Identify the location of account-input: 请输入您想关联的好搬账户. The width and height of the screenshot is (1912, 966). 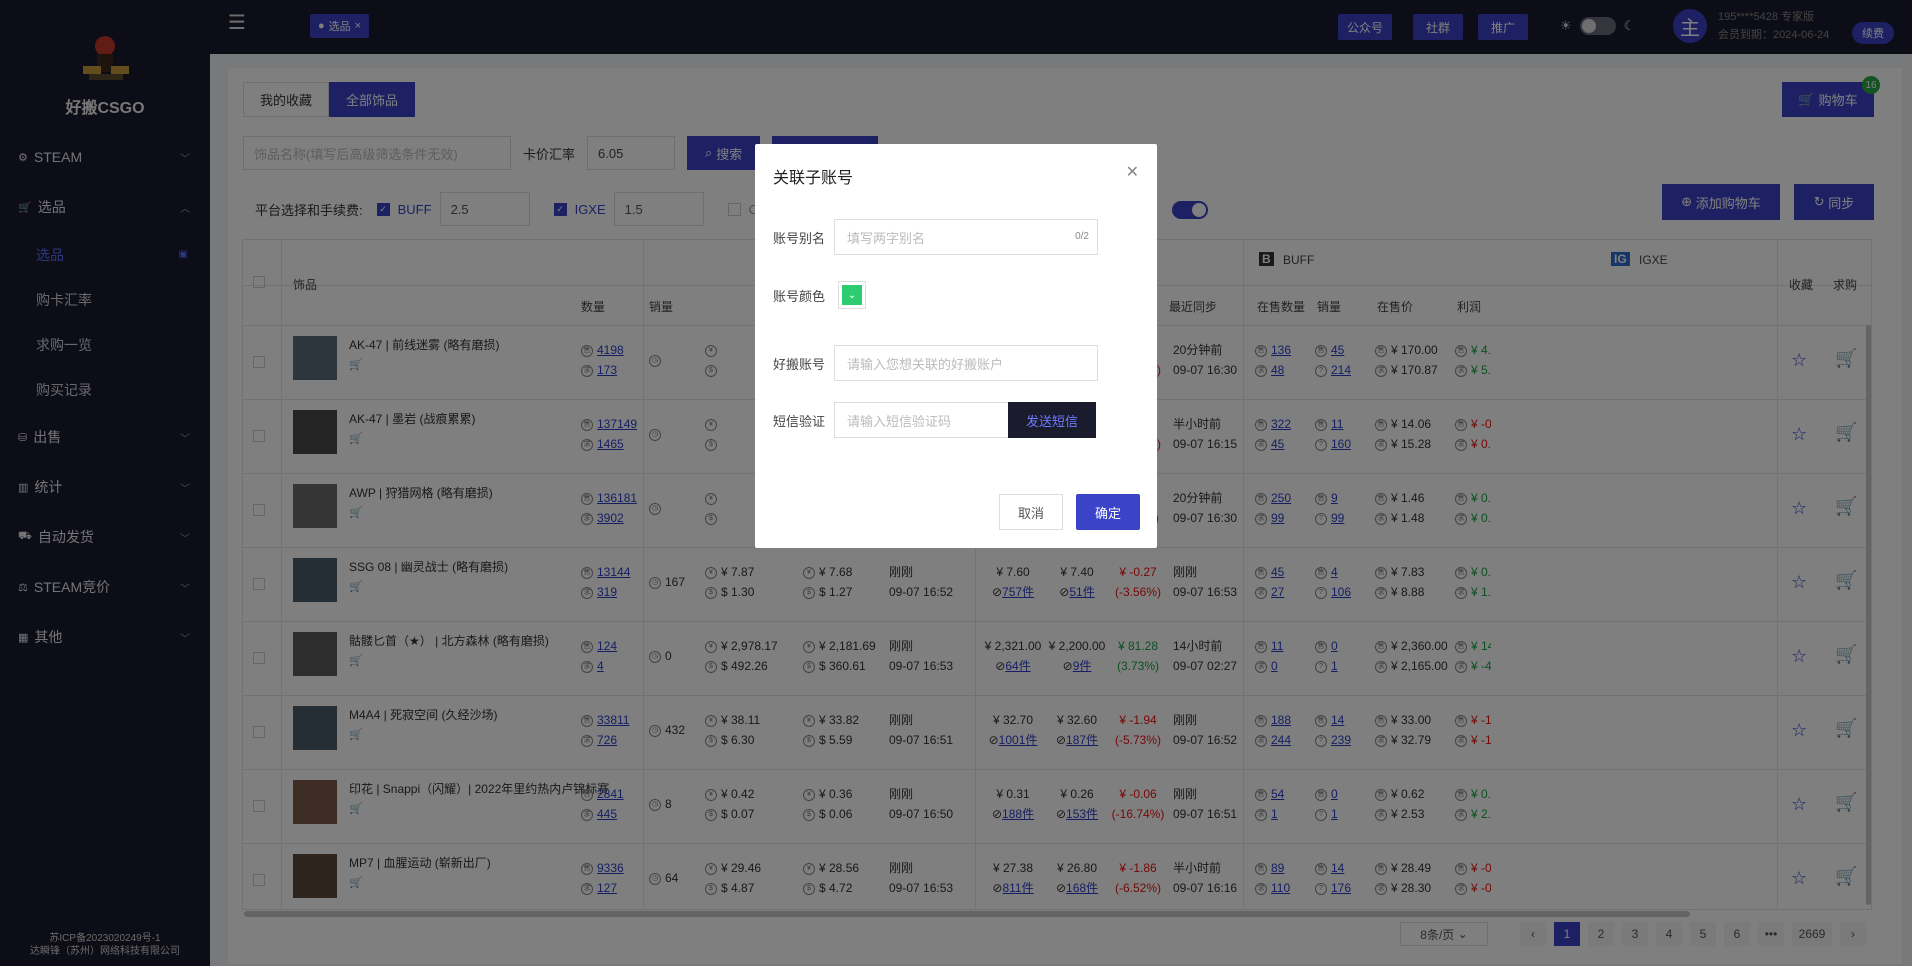
(966, 363).